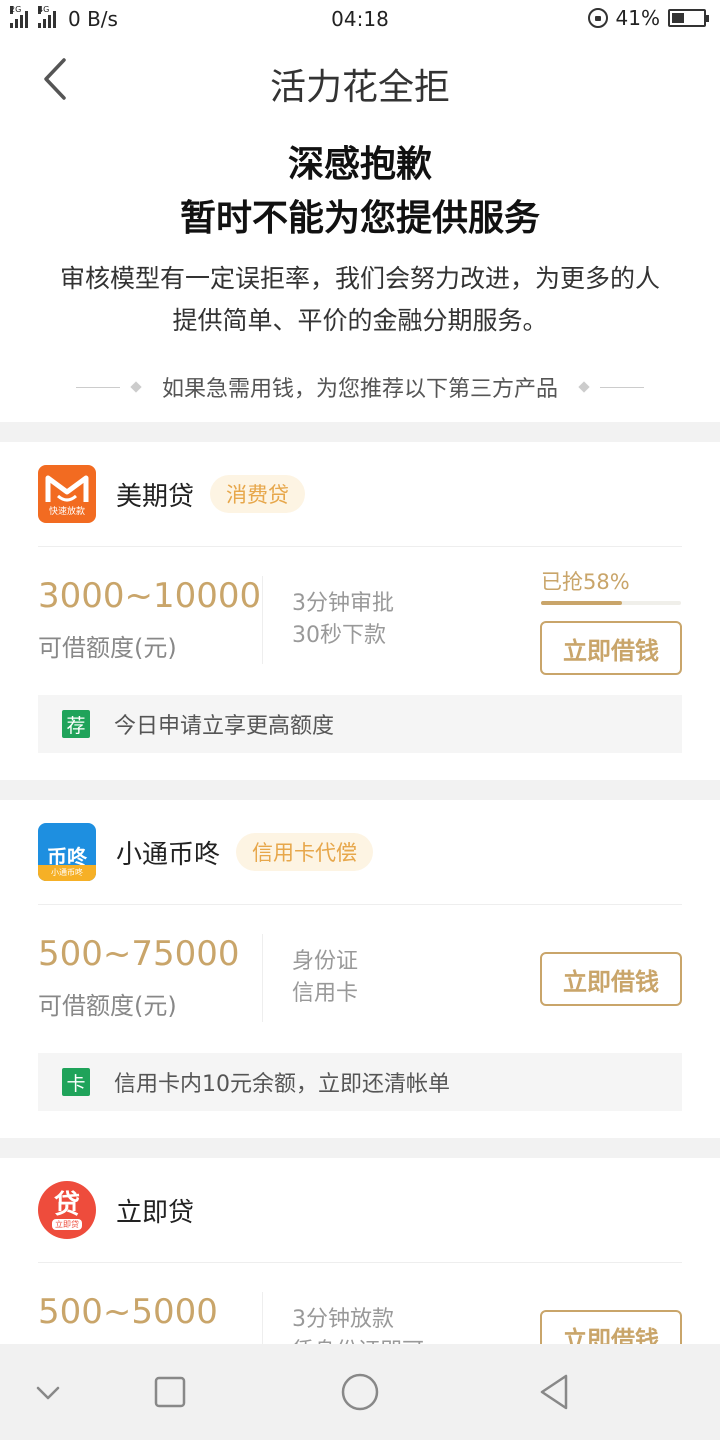 The image size is (720, 1440). What do you see at coordinates (258, 494) in the screenshot?
I see `product-tag: 消费贷` at bounding box center [258, 494].